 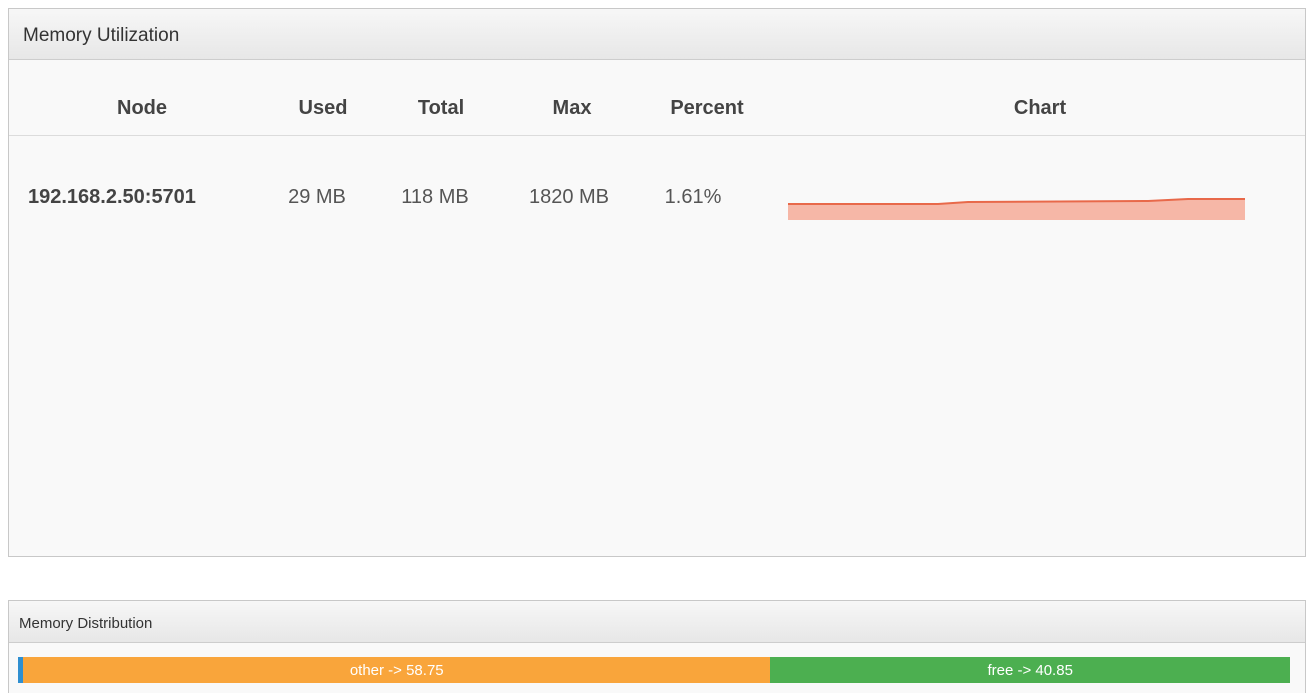 I want to click on panel-header: Memory Distribution, so click(x=657, y=622).